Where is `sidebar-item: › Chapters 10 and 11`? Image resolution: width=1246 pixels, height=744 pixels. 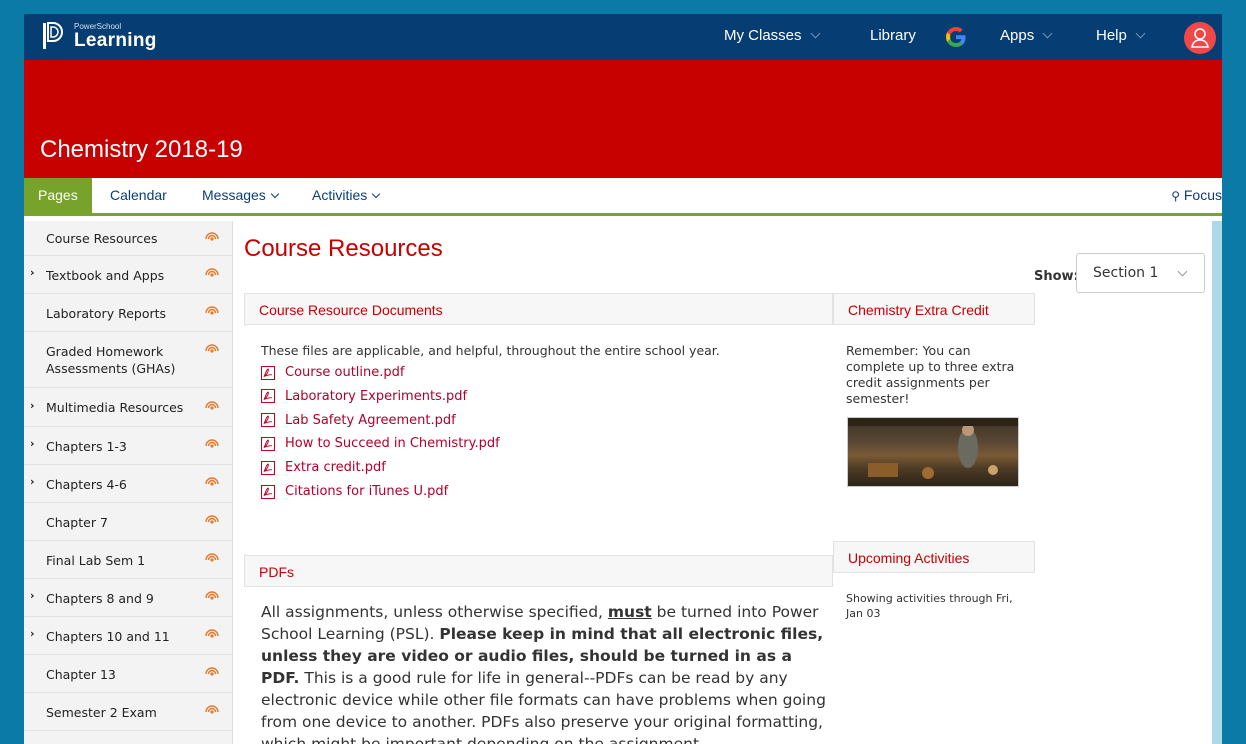
sidebar-item: › Chapters 10 and 11 is located at coordinates (128, 636).